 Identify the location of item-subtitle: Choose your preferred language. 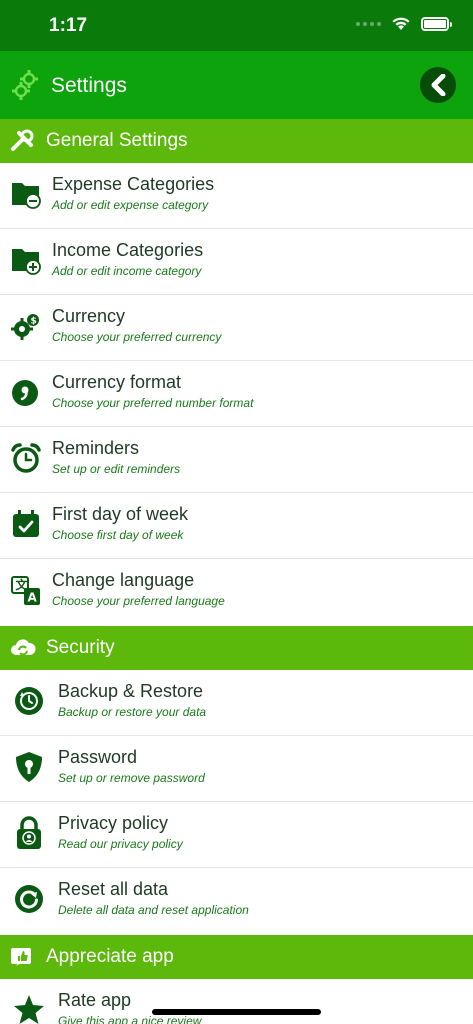
(138, 601).